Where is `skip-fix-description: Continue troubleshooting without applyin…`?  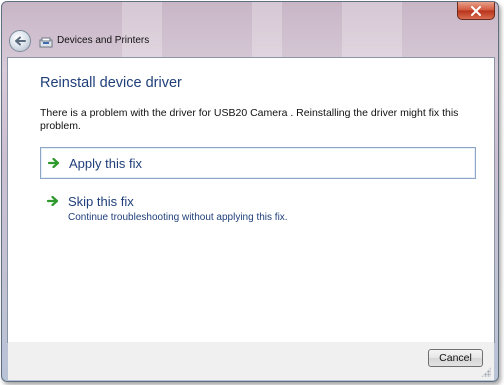 skip-fix-description: Continue troubleshooting without applyin… is located at coordinates (178, 217).